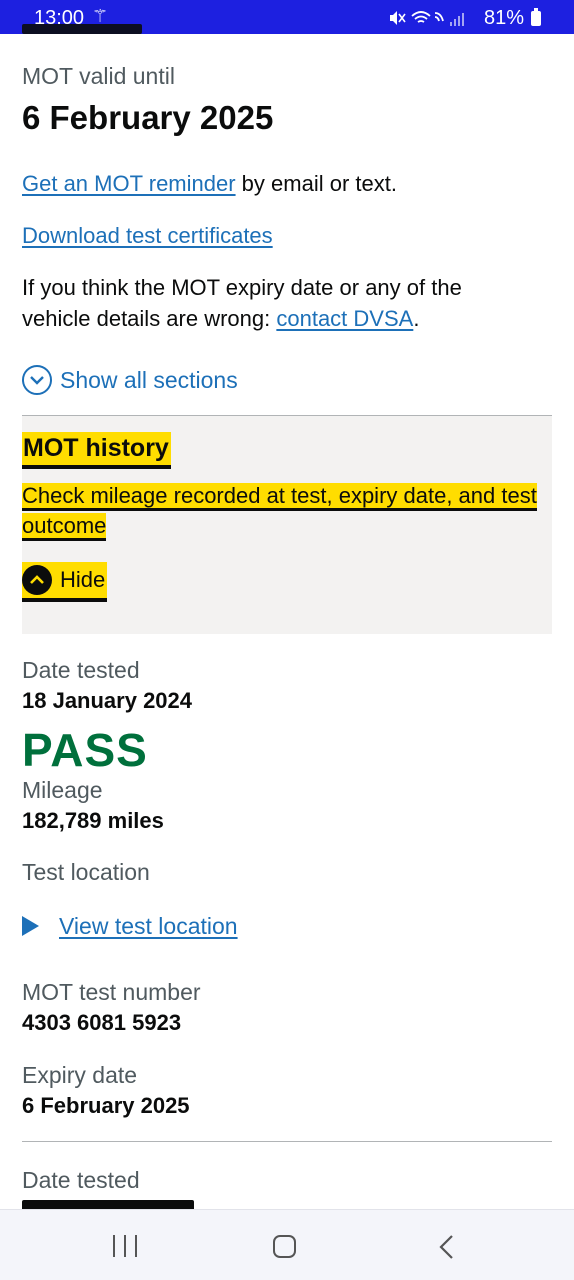 The width and height of the screenshot is (574, 1280). Describe the element at coordinates (129, 183) in the screenshot. I see `mot-reminder-link: Get an MOT reminder` at that location.